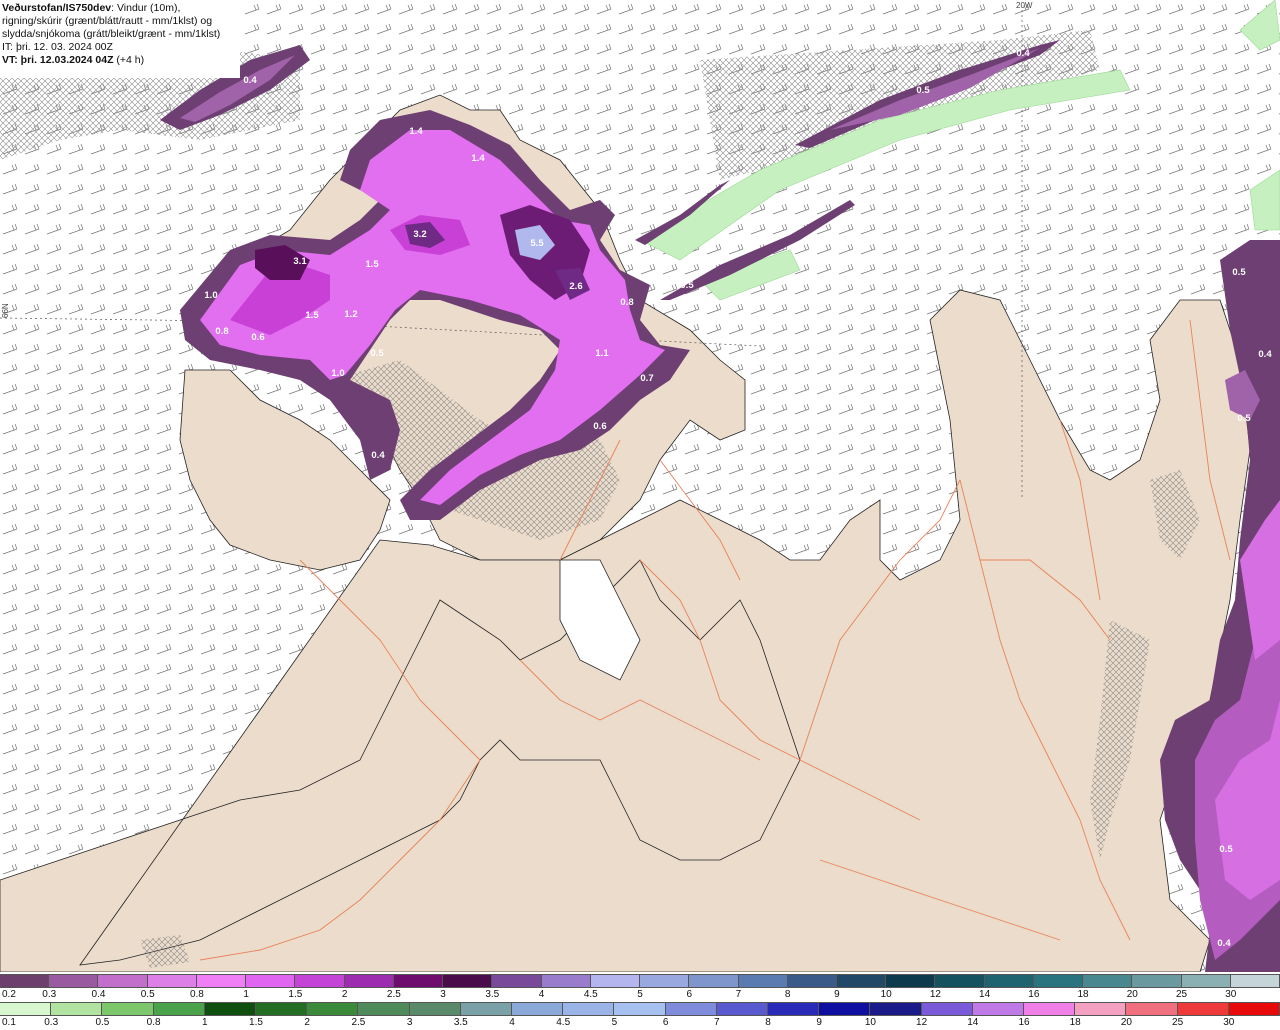  I want to click on valid-time: VT: þri. 12.03.2024 04Z (+4 h), so click(120, 60).